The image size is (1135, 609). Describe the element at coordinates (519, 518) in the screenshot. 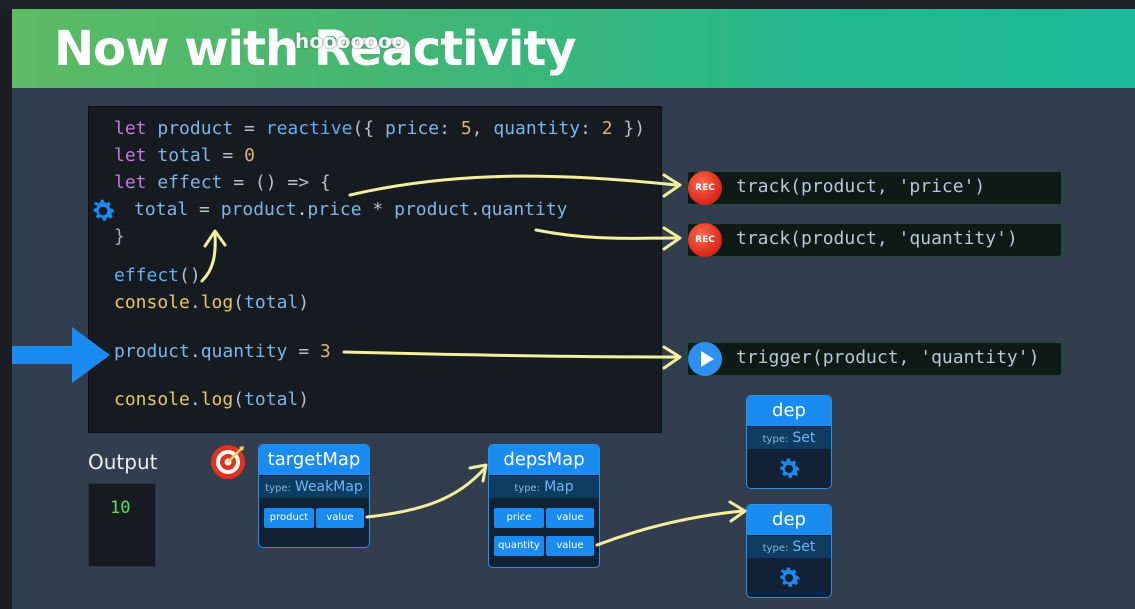

I see `depsmap-key-price: price` at that location.